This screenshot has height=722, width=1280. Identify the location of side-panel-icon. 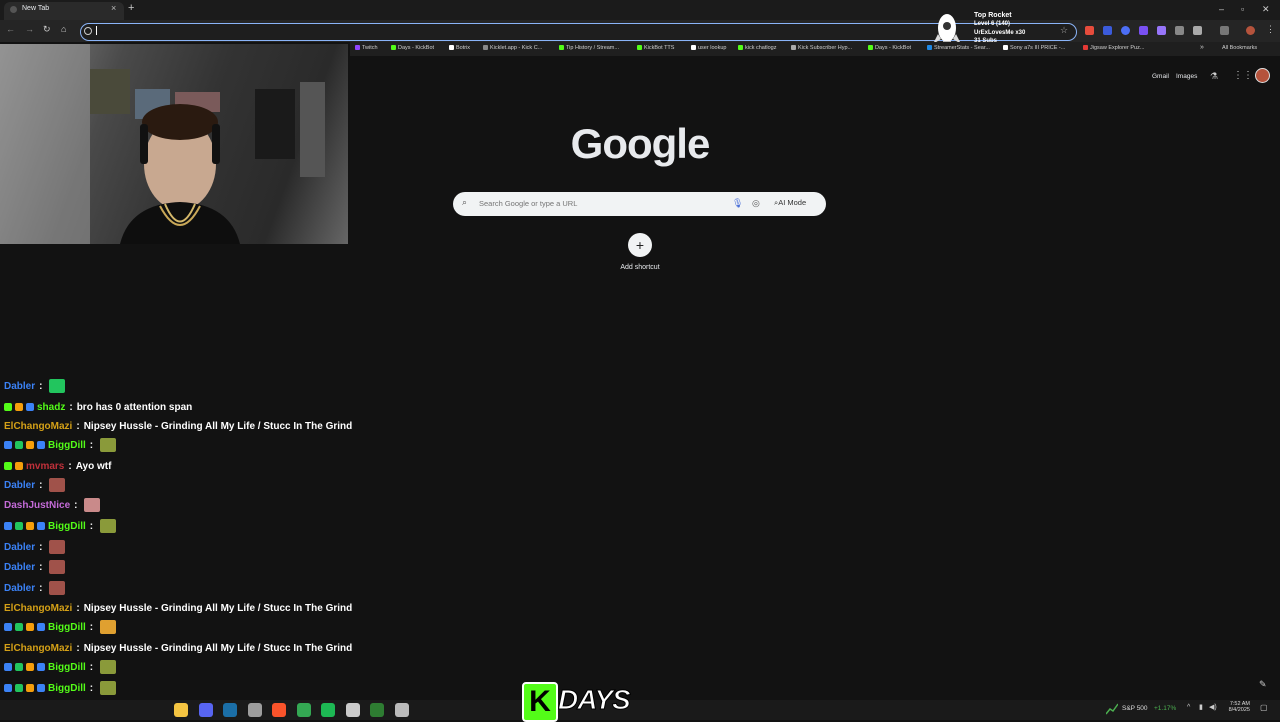
(1224, 30).